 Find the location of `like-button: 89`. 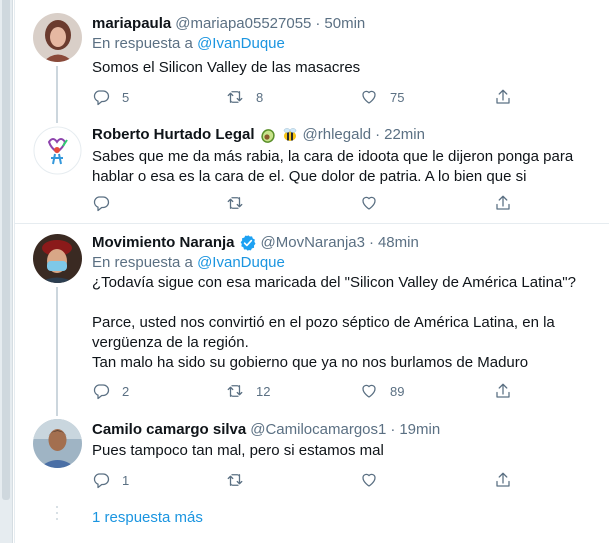

like-button: 89 is located at coordinates (427, 391).